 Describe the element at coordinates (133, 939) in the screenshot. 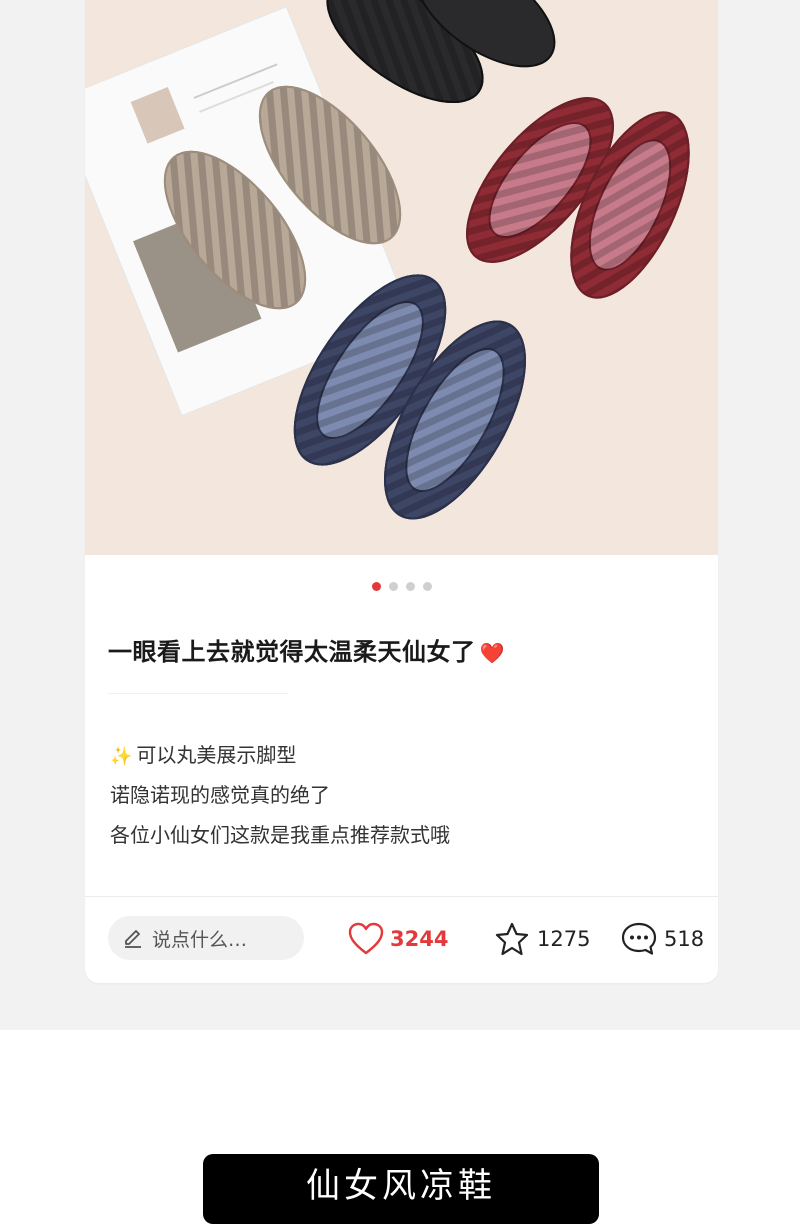

I see `pencil-icon` at that location.